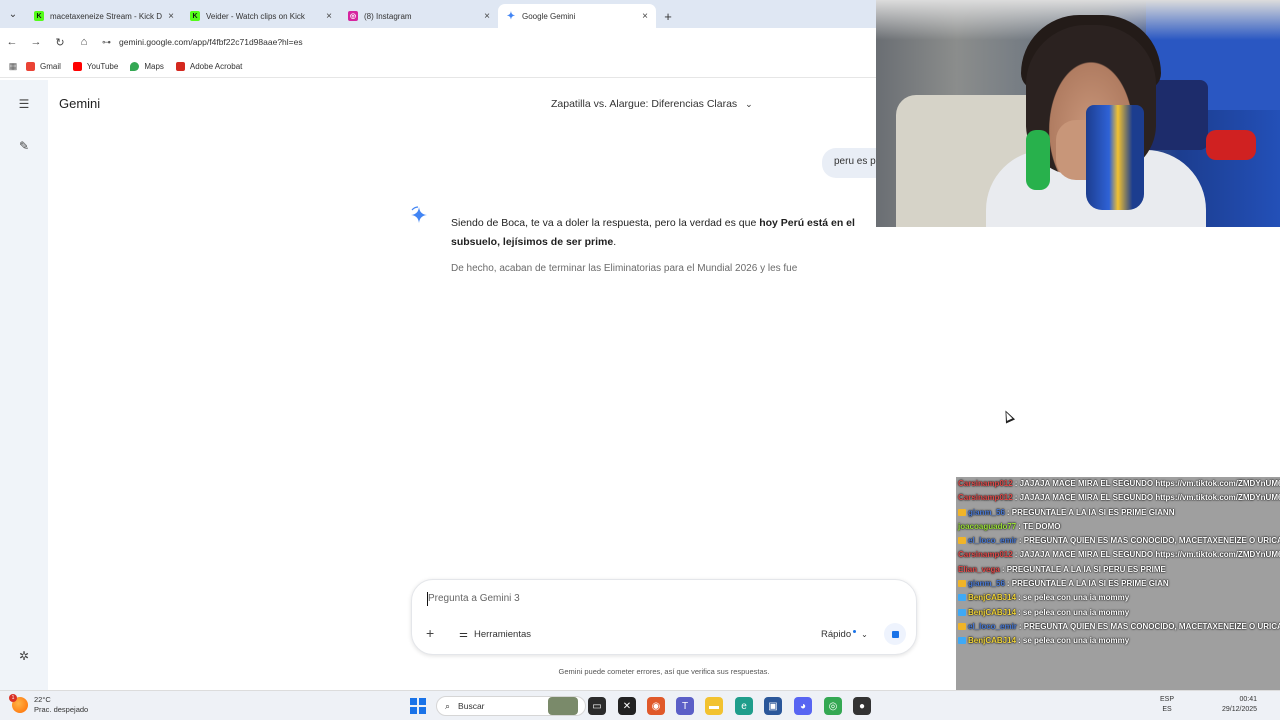  Describe the element at coordinates (833, 706) in the screenshot. I see `chrome-icon: ◎` at that location.